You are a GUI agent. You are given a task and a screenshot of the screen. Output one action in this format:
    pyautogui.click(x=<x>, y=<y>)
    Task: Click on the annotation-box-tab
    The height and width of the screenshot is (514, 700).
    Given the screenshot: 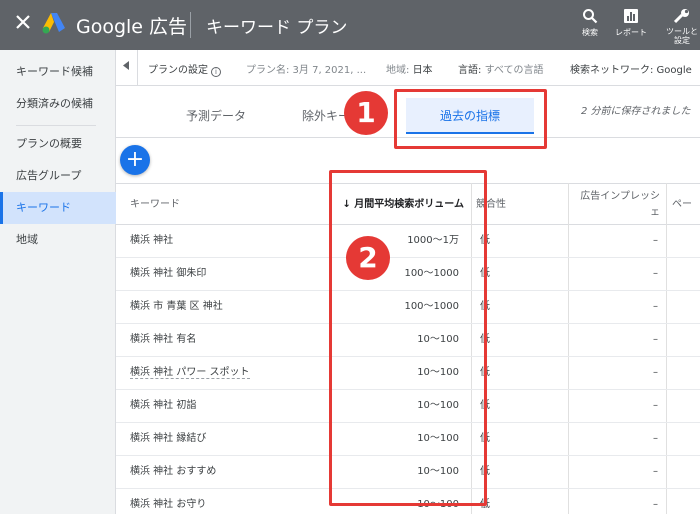 What is the action you would take?
    pyautogui.click(x=470, y=119)
    